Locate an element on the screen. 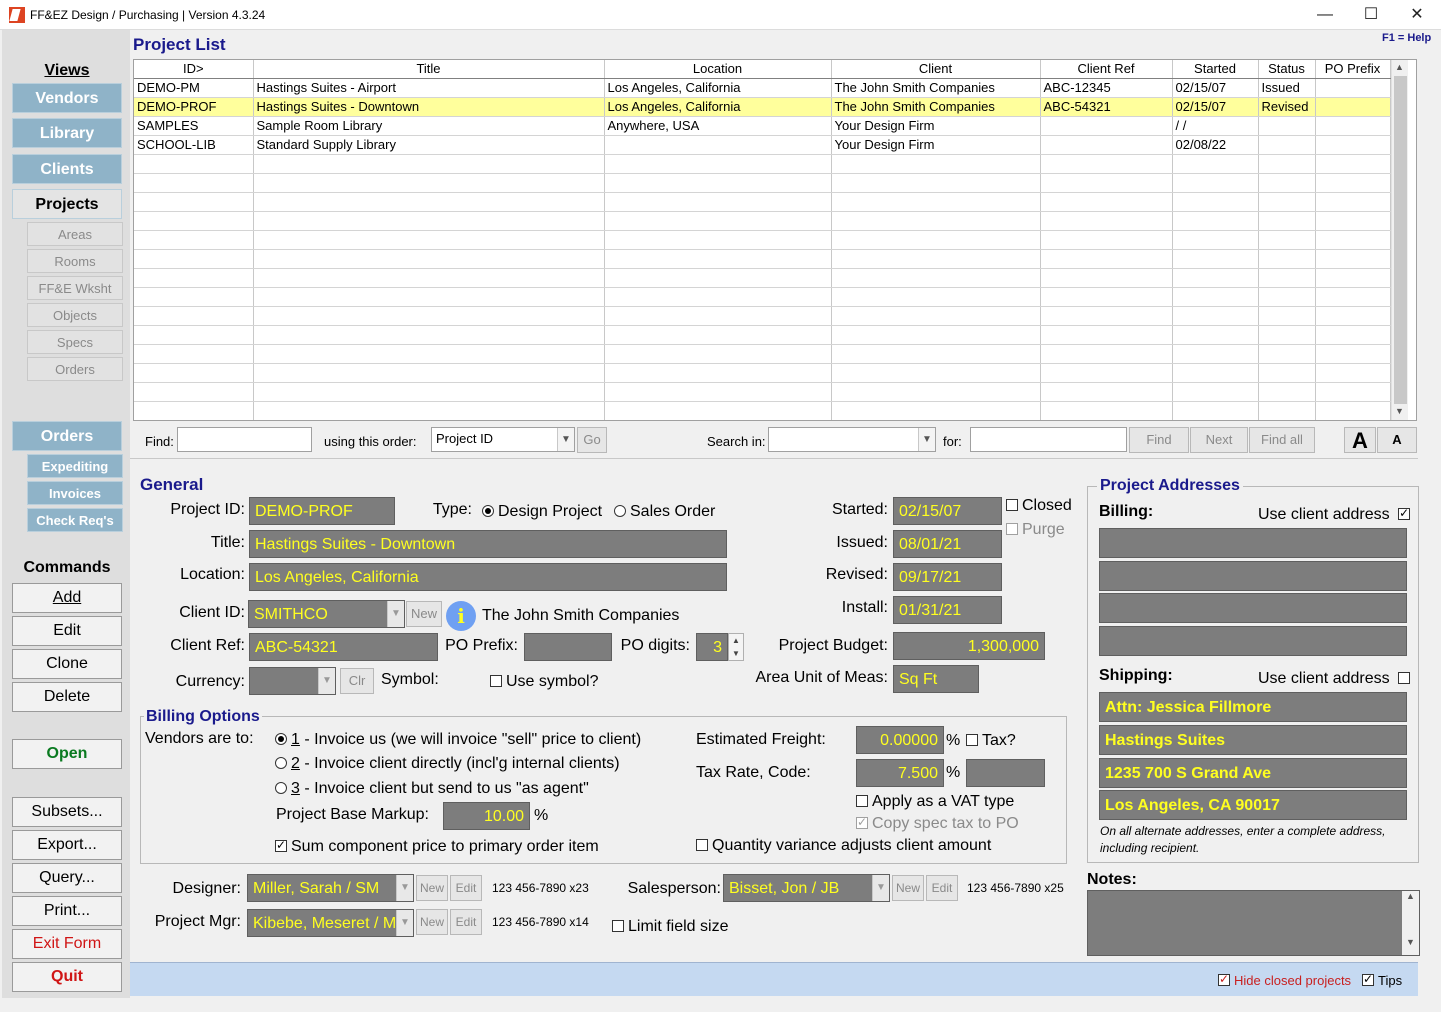 This screenshot has width=1441, height=1012. scroll-down-icon: ▼ is located at coordinates (1399, 411).